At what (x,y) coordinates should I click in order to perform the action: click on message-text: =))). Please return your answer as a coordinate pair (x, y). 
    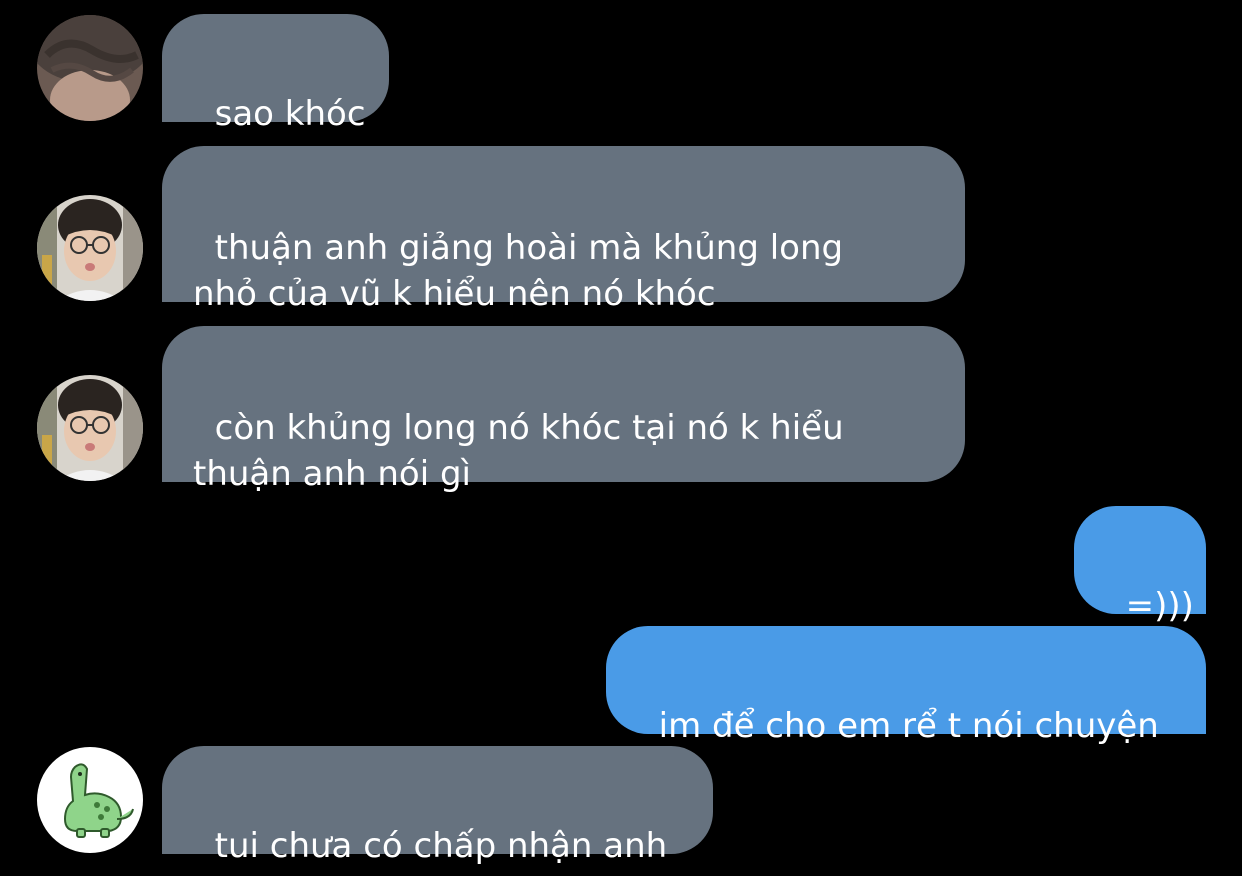
    Looking at the image, I should click on (1159, 606).